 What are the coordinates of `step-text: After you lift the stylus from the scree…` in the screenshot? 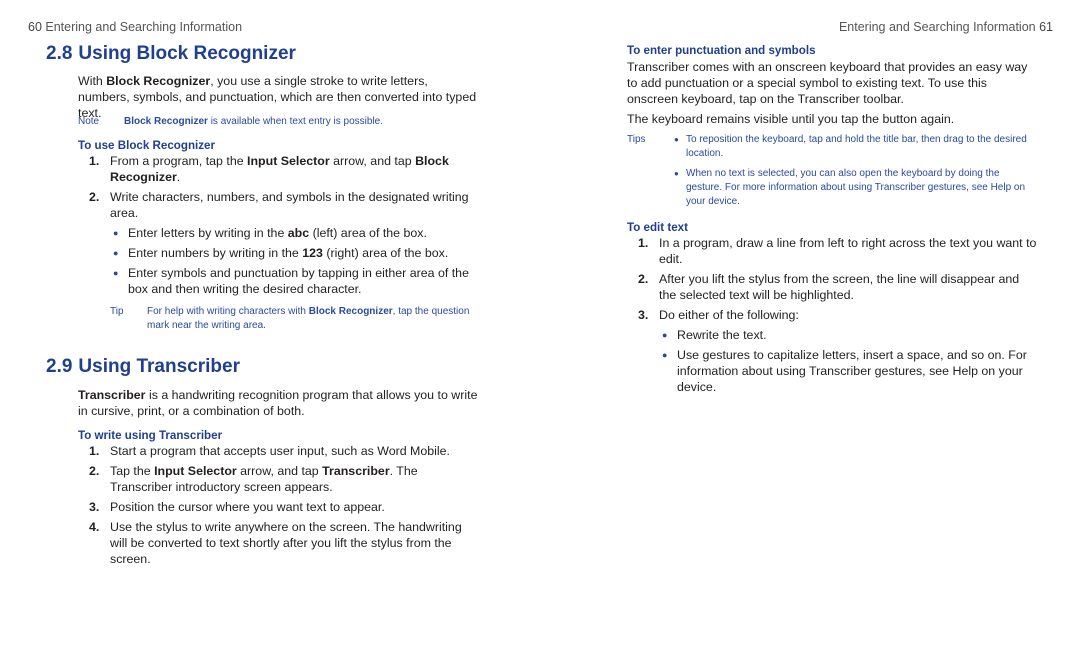 It's located at (839, 287).